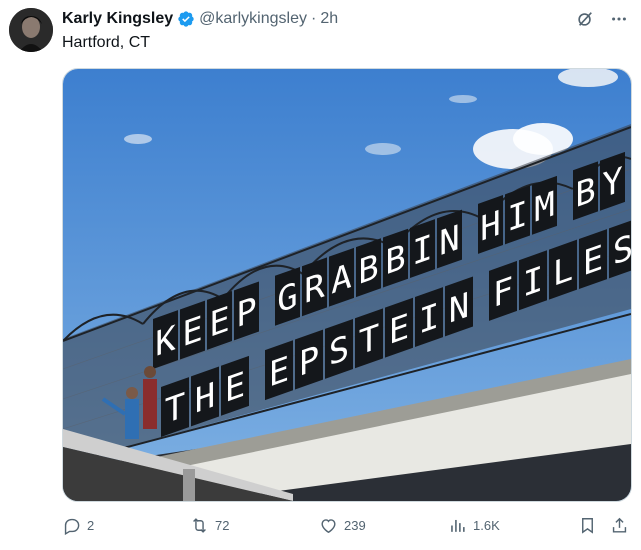 This screenshot has width=641, height=550. What do you see at coordinates (458, 525) in the screenshot?
I see `analytics-icon` at bounding box center [458, 525].